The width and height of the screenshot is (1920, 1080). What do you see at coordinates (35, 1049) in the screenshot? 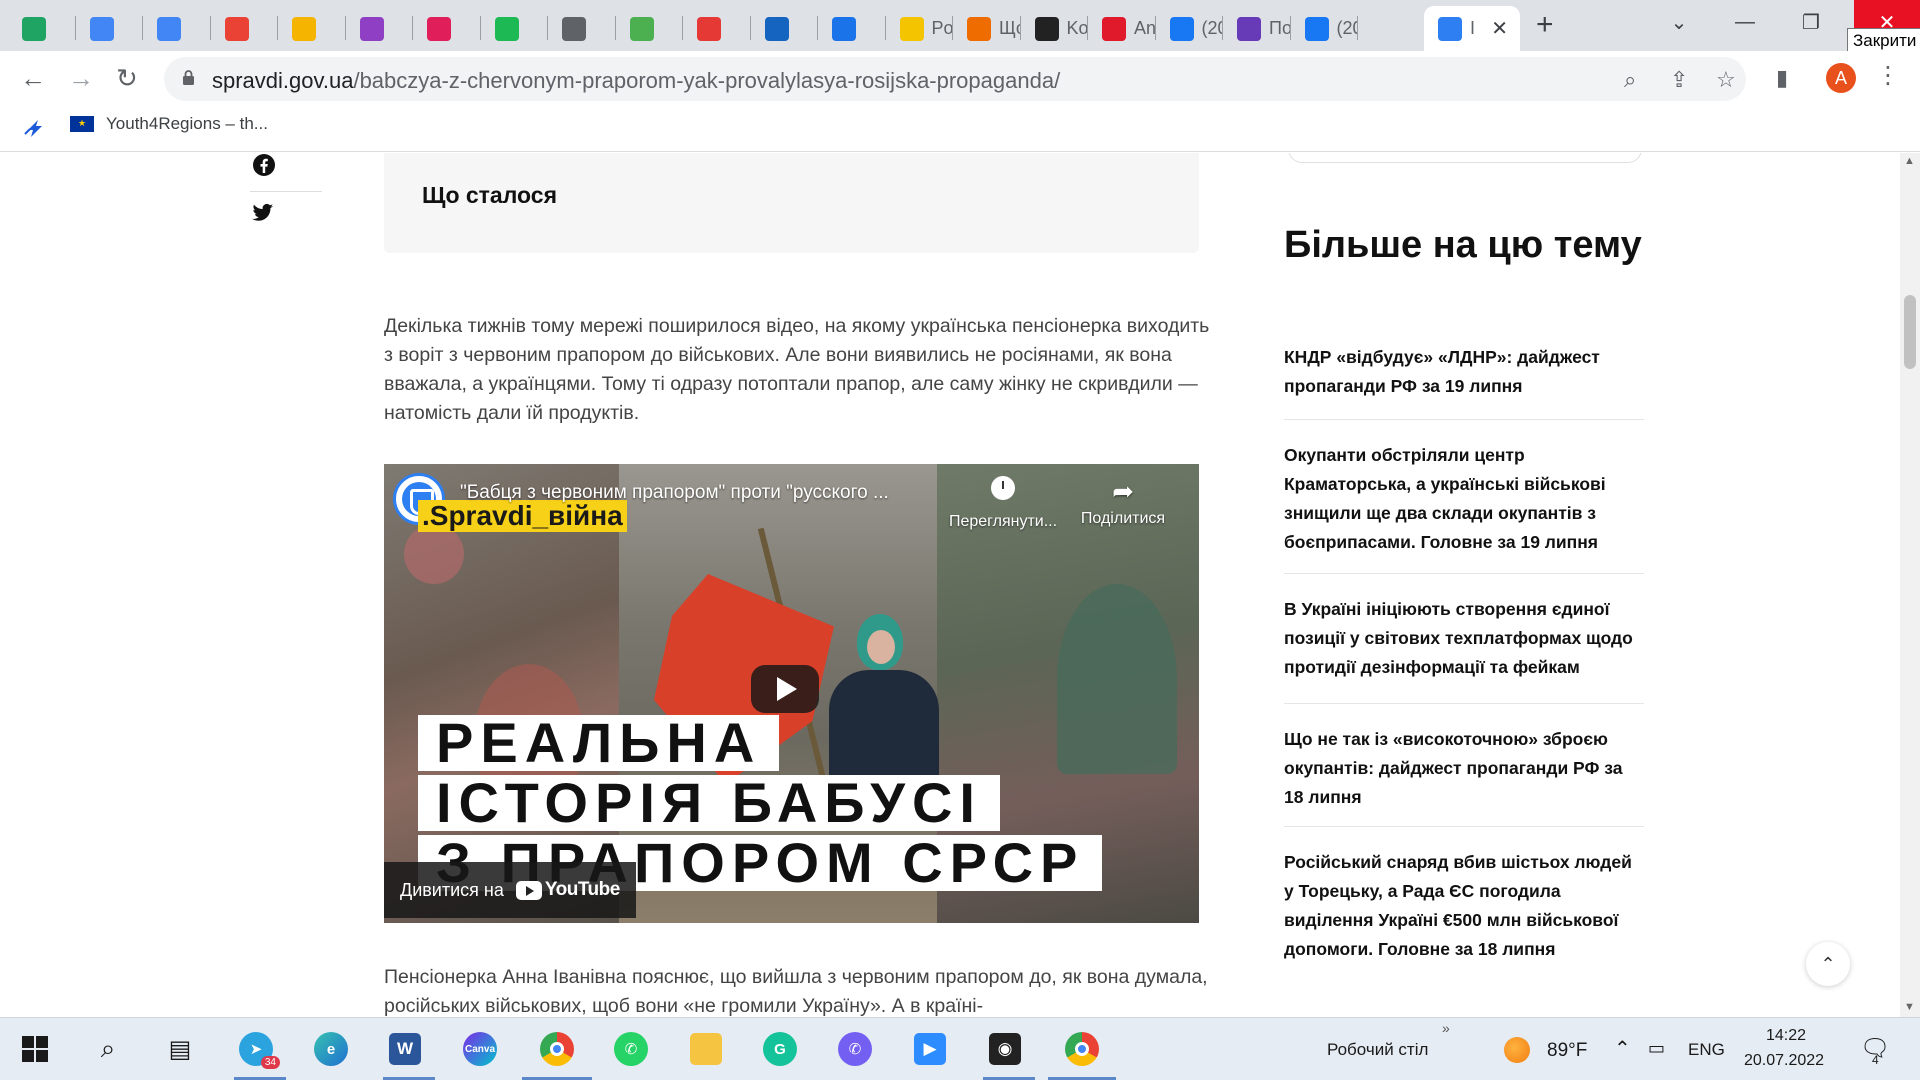
I see `start-button` at bounding box center [35, 1049].